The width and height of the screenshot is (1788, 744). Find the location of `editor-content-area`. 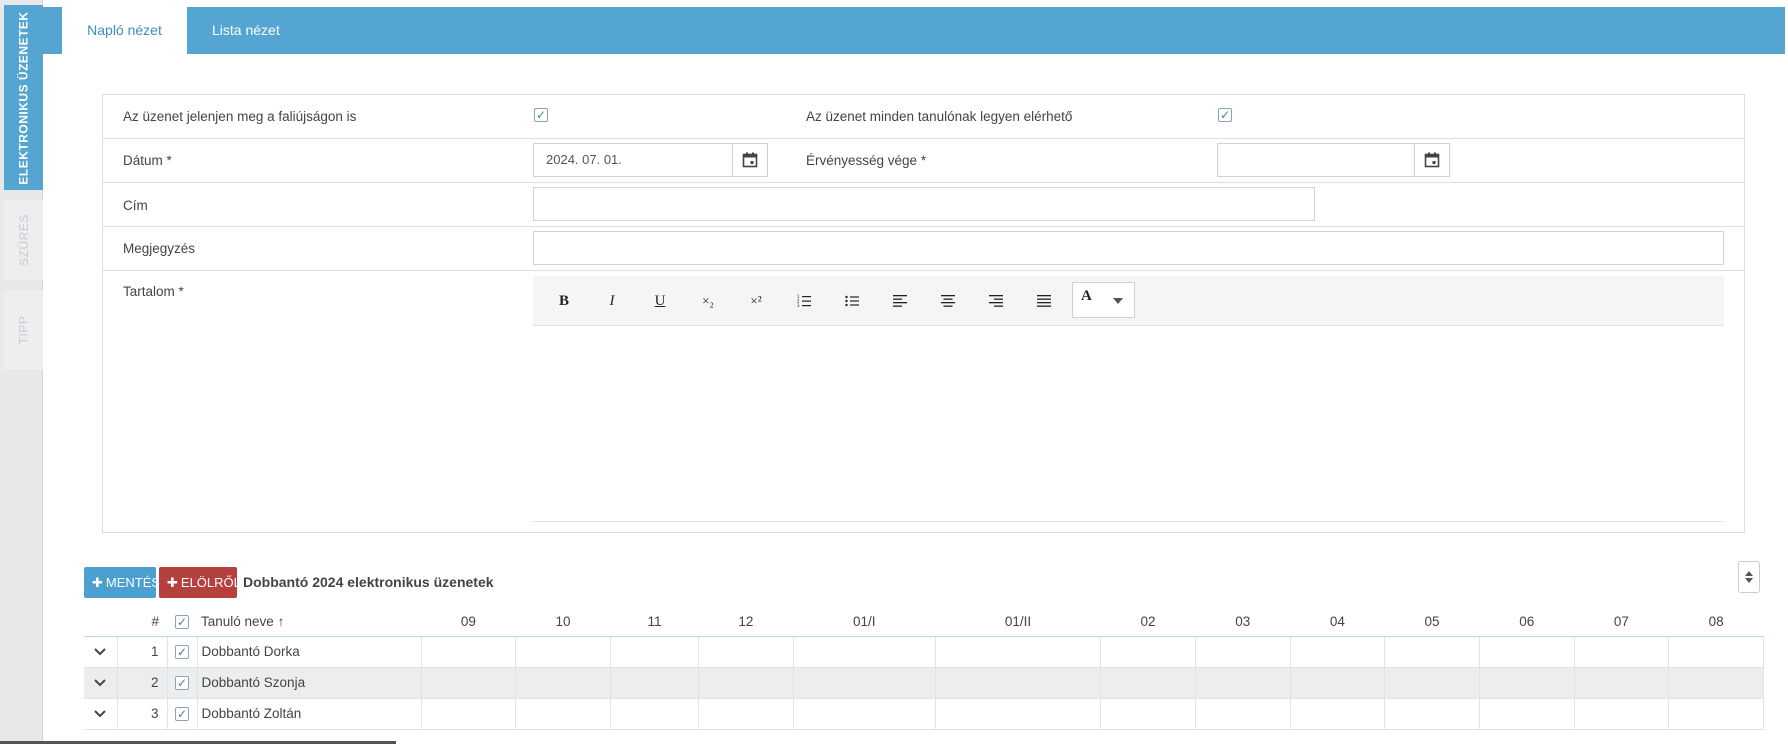

editor-content-area is located at coordinates (1128, 521).